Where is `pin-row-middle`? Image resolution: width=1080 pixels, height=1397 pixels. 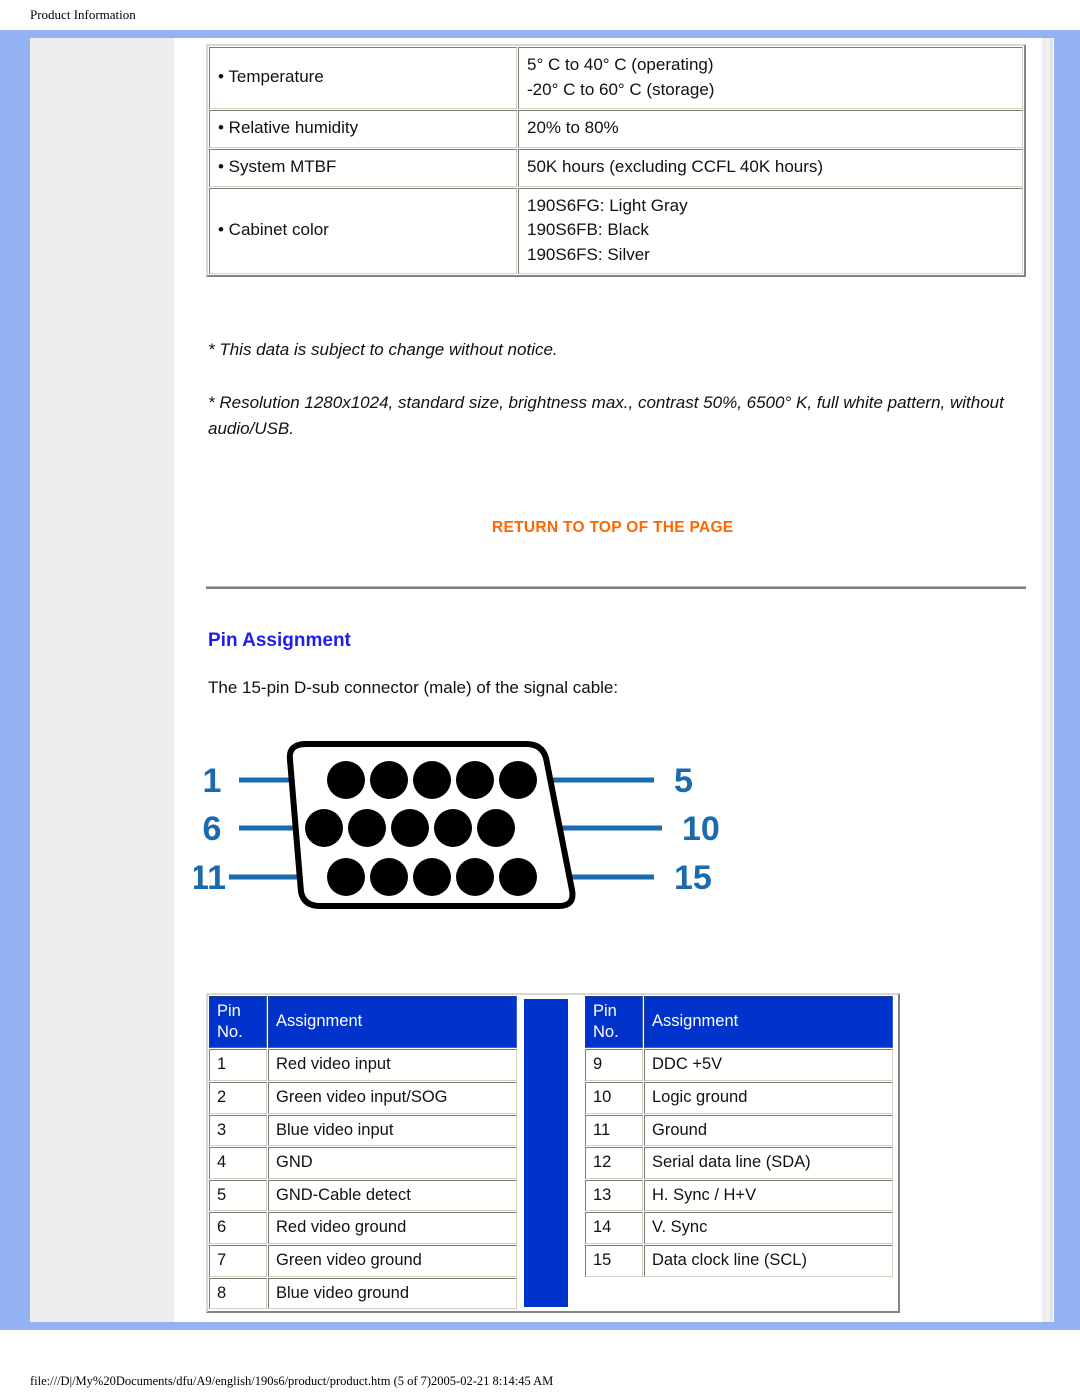 pin-row-middle is located at coordinates (410, 828).